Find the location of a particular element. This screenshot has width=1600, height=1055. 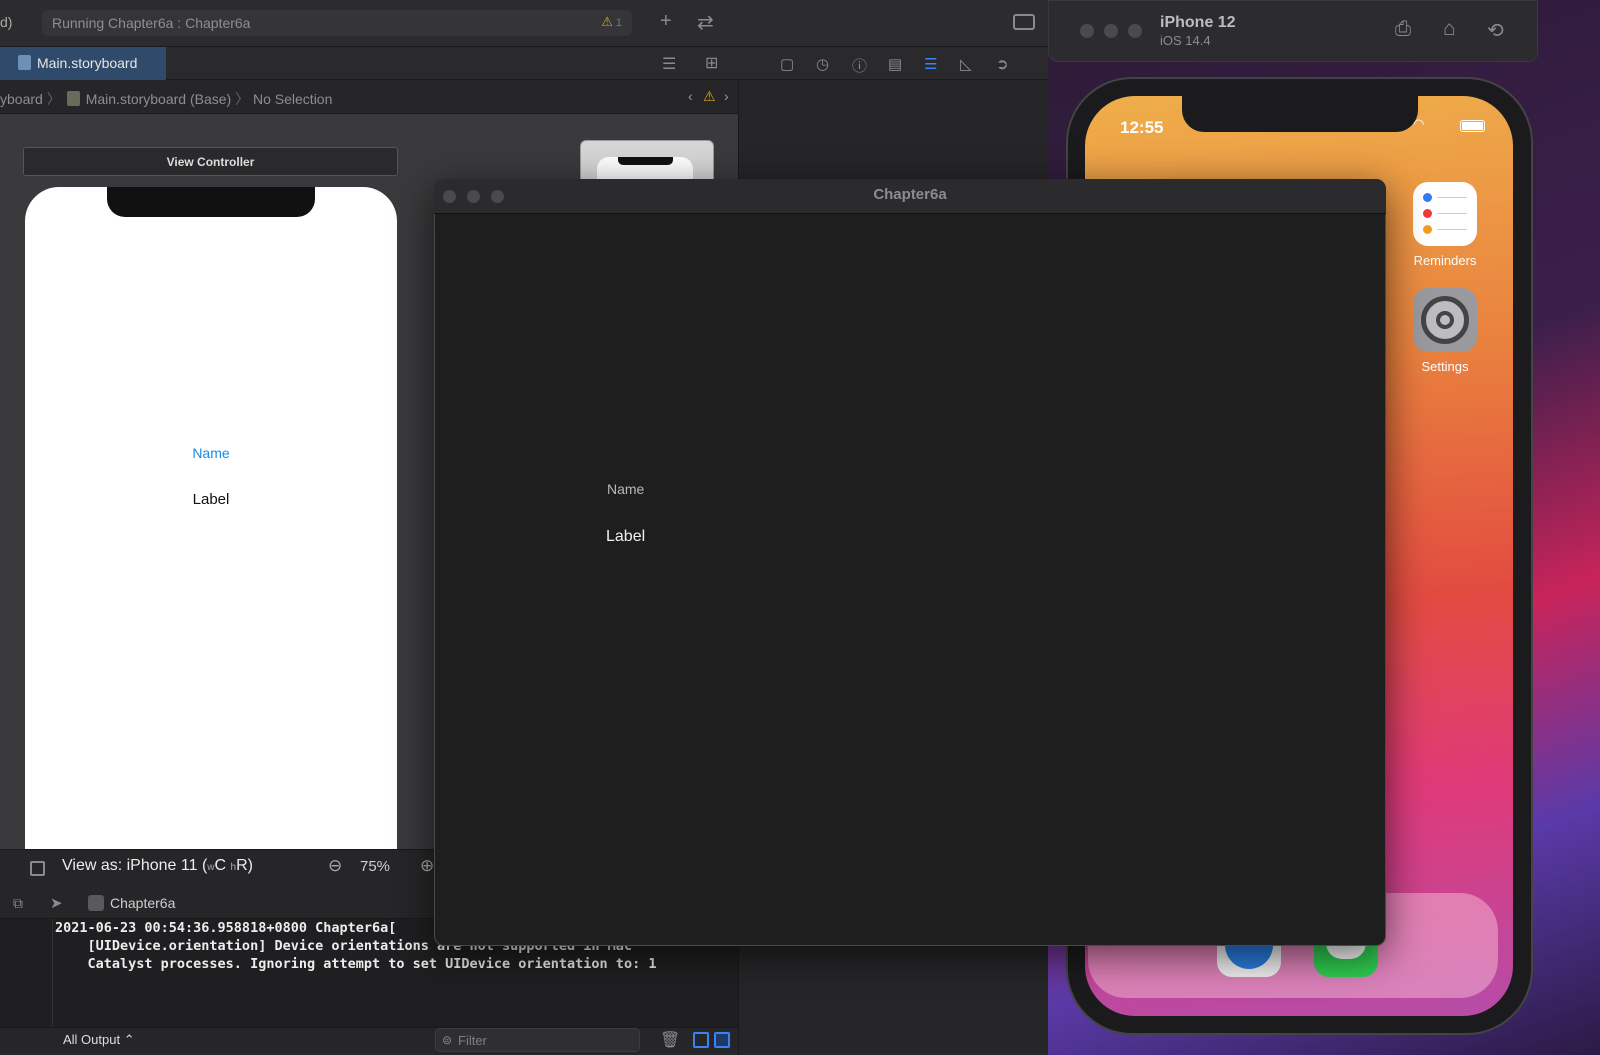

screenshot-icon: ⎙ is located at coordinates (1403, 29).